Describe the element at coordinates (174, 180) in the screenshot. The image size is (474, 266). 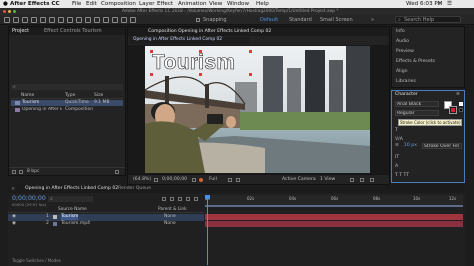
I see `viewer-timecode: 0;00;00;00` at that location.